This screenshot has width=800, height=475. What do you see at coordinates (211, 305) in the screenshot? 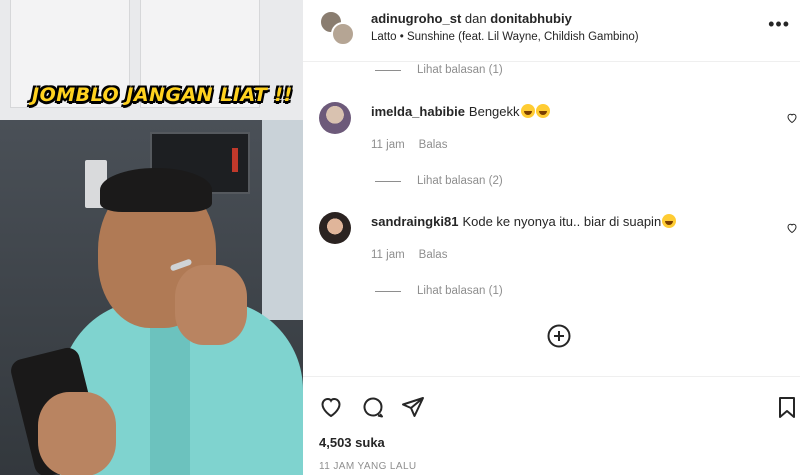
I see `person-hand` at bounding box center [211, 305].